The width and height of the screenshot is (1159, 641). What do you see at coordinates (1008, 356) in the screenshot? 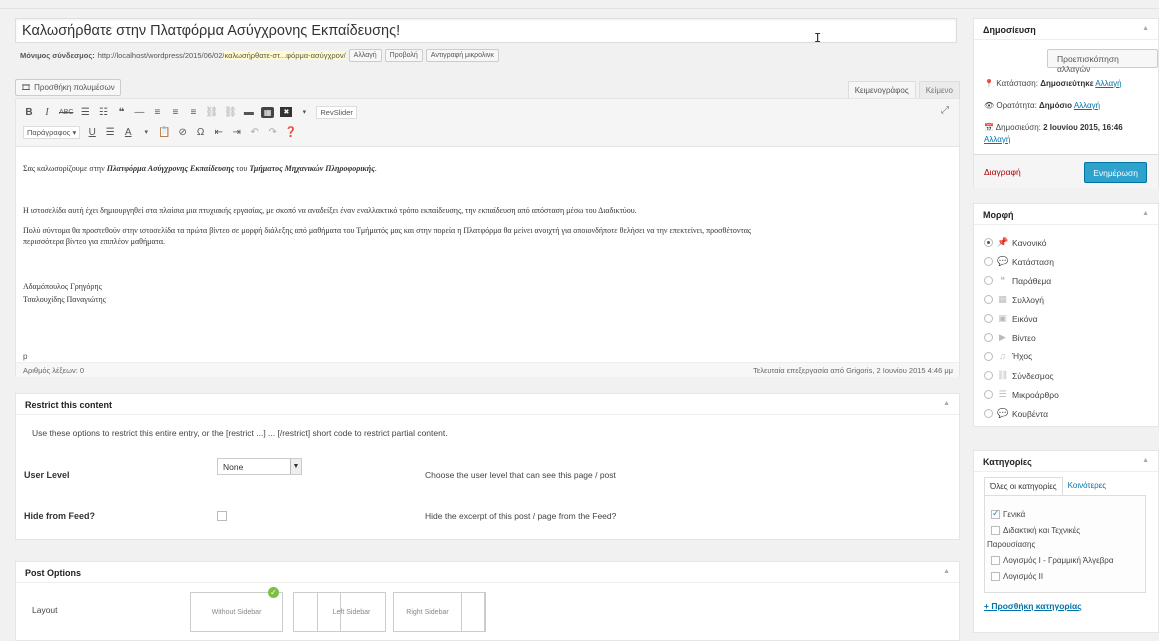
I see `format-option-audio: ♫ Ήχος` at bounding box center [1008, 356].